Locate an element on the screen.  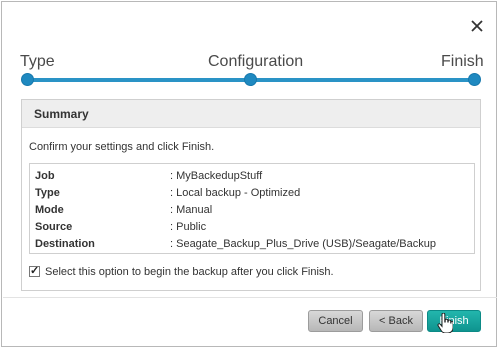
start-backup-checkbox: ✓ is located at coordinates (34, 271).